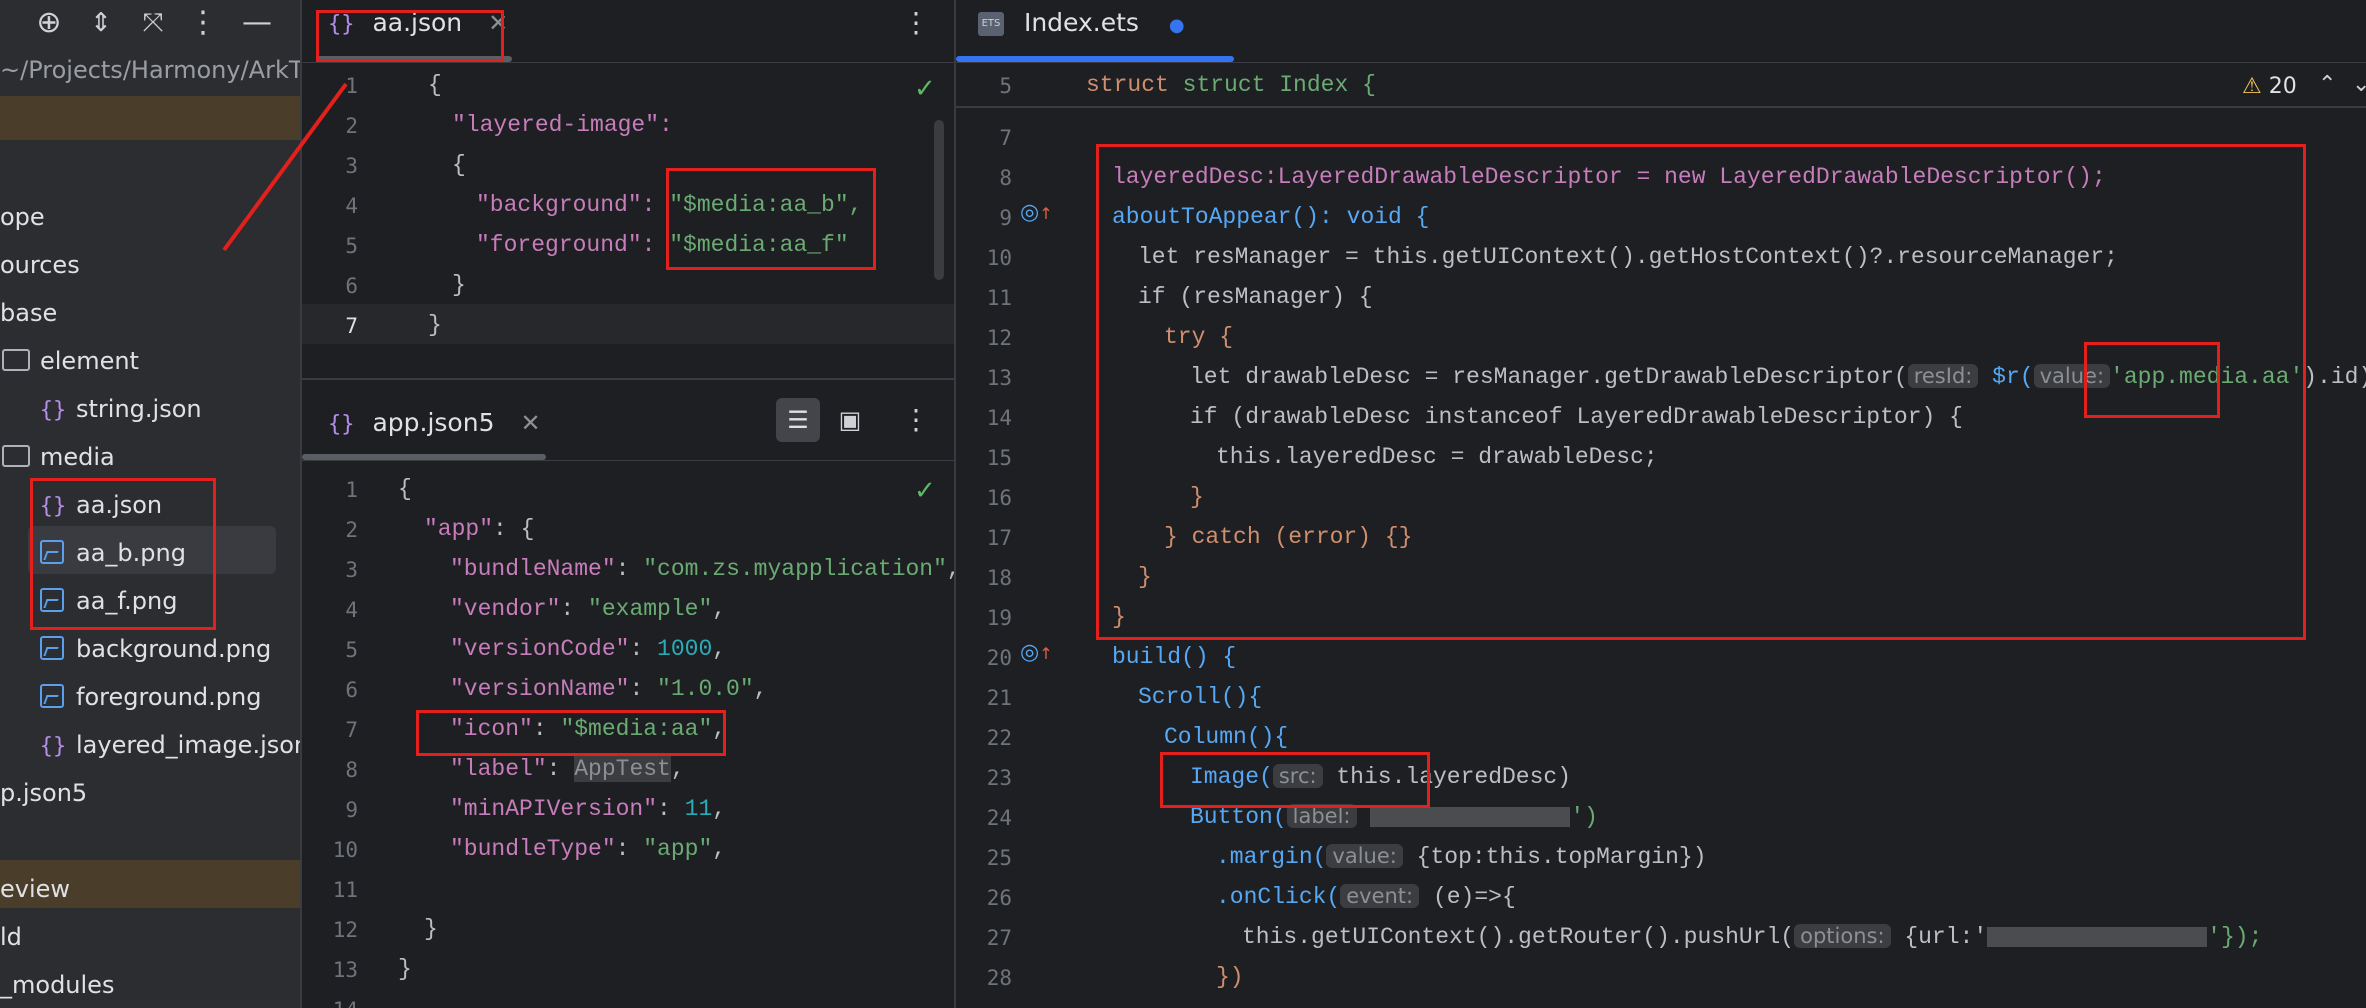 Image resolution: width=2366 pixels, height=1008 pixels. I want to click on annotation-box-media-values, so click(771, 219).